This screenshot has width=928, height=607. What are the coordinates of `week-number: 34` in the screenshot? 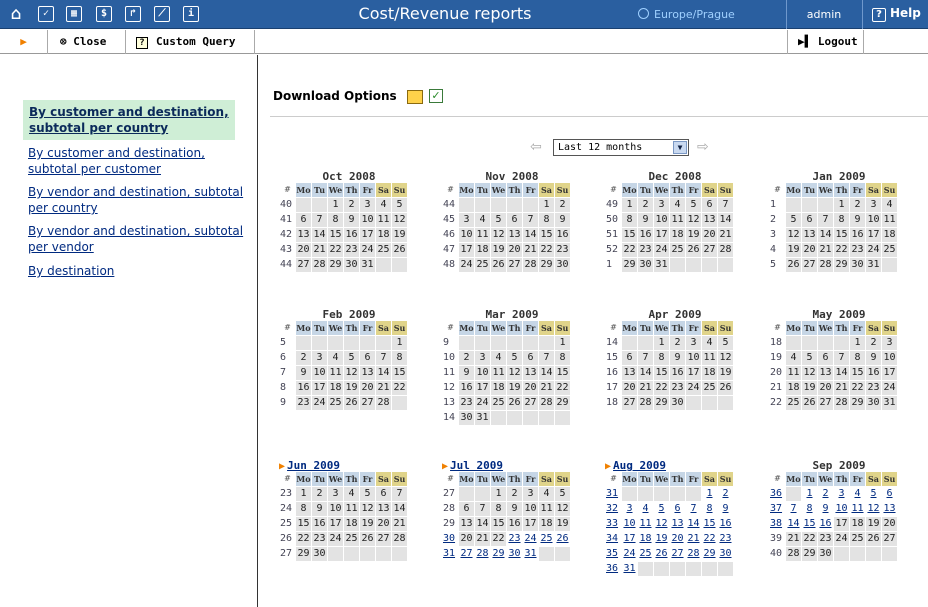 It's located at (613, 539).